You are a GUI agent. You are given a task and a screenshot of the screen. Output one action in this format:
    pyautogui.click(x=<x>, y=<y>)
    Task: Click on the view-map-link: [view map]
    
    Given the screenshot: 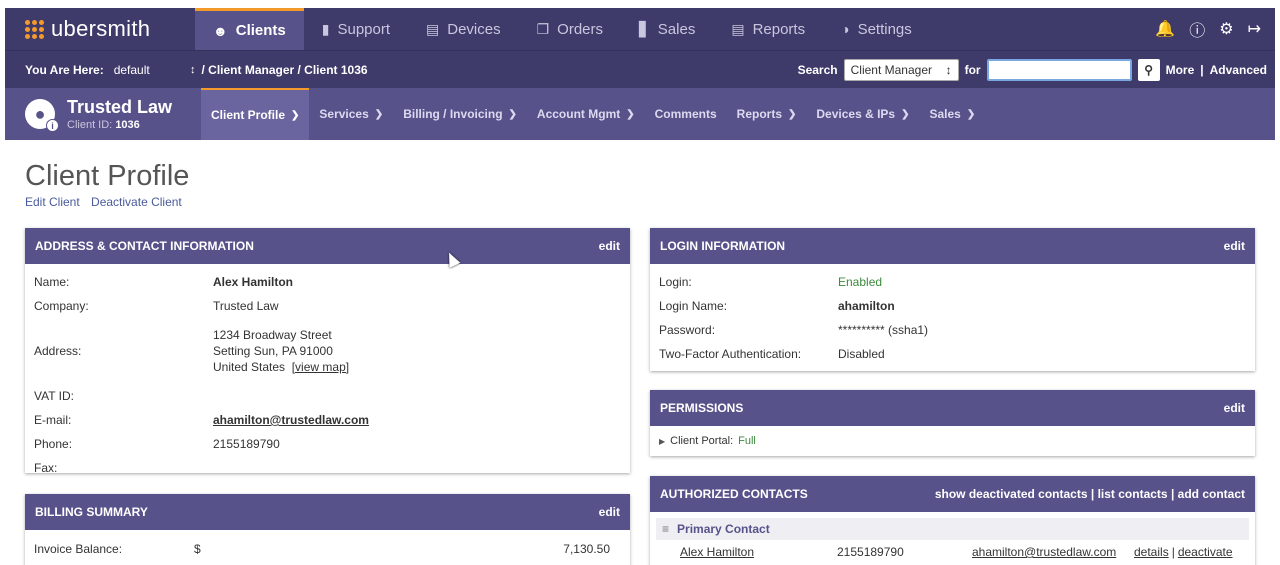 What is the action you would take?
    pyautogui.click(x=320, y=367)
    